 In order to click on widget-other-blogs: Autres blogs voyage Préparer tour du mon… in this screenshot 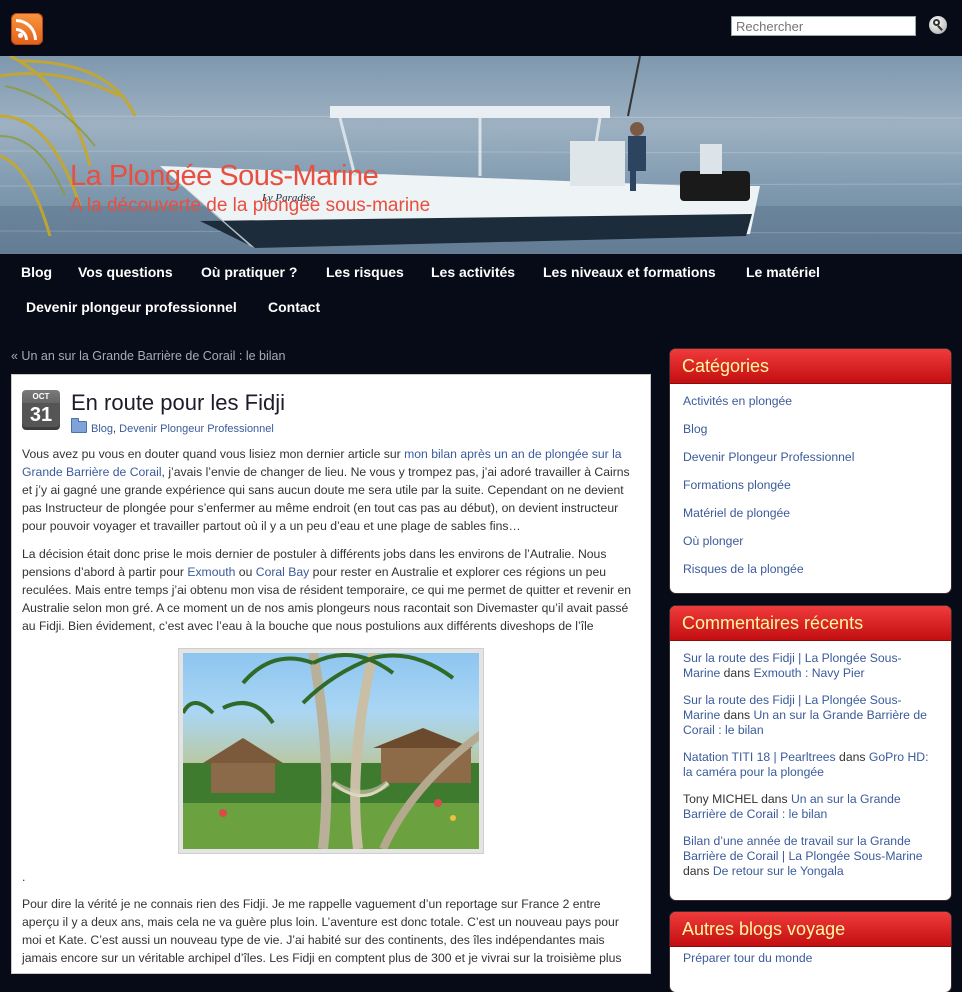, I will do `click(810, 952)`.